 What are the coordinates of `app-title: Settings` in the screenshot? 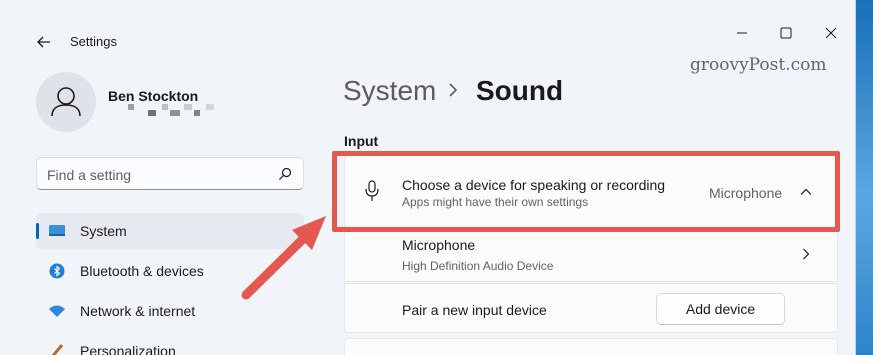 It's located at (93, 41).